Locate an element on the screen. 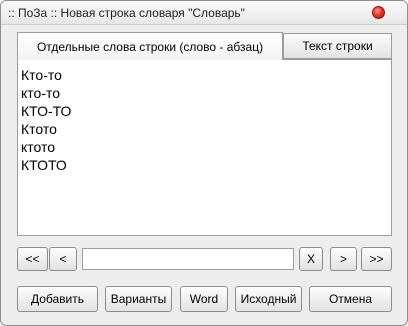 This screenshot has width=408, height=326. list-item: КТО-ТО is located at coordinates (46, 111).